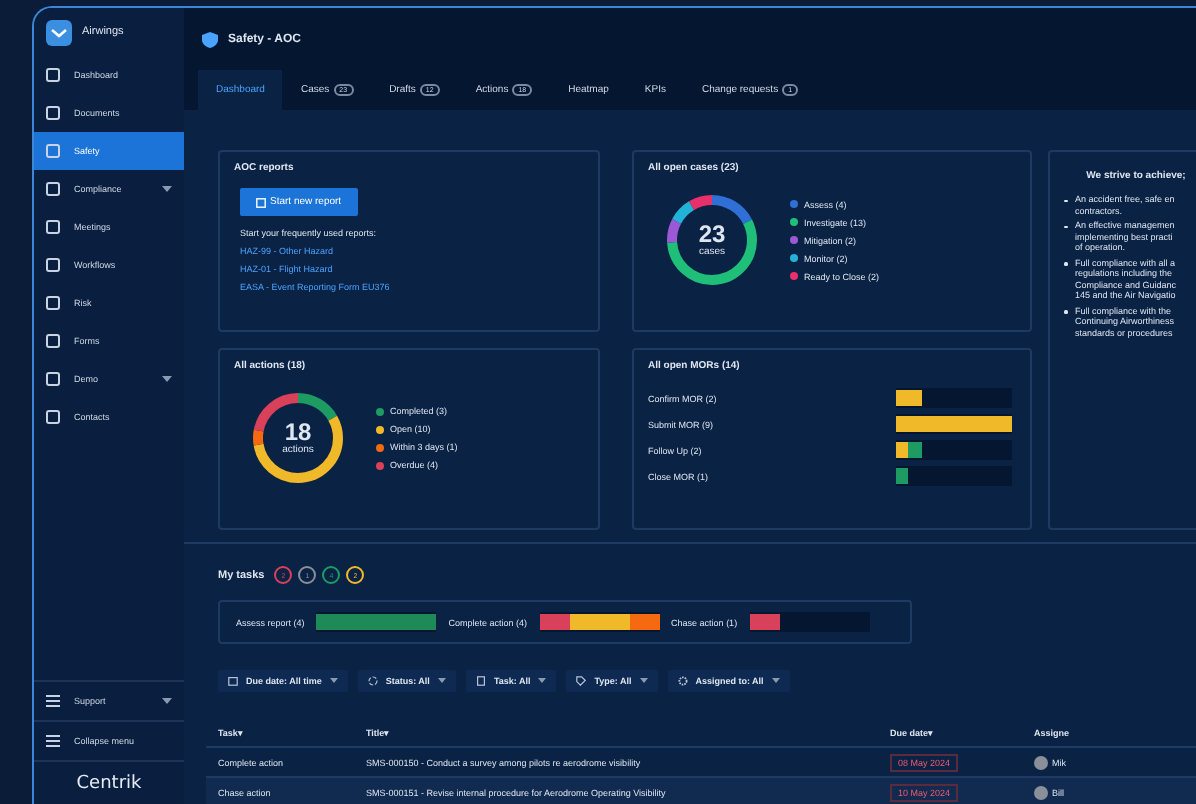  I want to click on total-count: 18, so click(298, 432).